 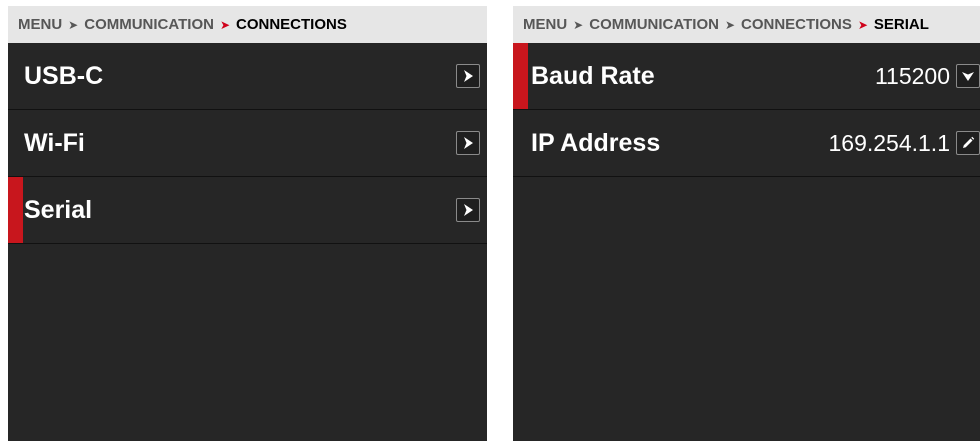 What do you see at coordinates (746, 76) in the screenshot?
I see `setting-baud-rate: Baud Rate 115200` at bounding box center [746, 76].